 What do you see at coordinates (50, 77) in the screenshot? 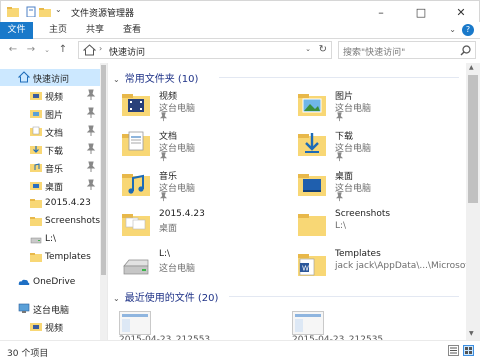
I see `sidebar-item-quick-access: 快速访问` at bounding box center [50, 77].